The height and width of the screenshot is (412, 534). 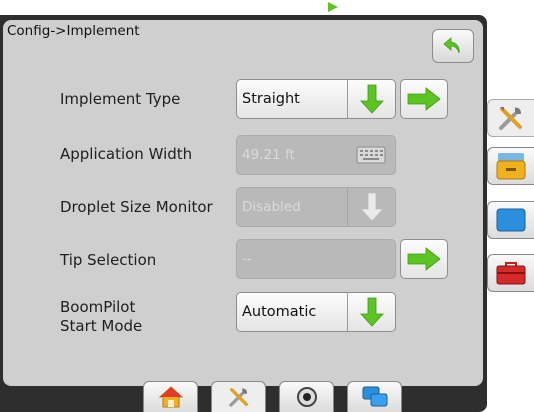 What do you see at coordinates (316, 259) in the screenshot?
I see `tip-selection-field: --` at bounding box center [316, 259].